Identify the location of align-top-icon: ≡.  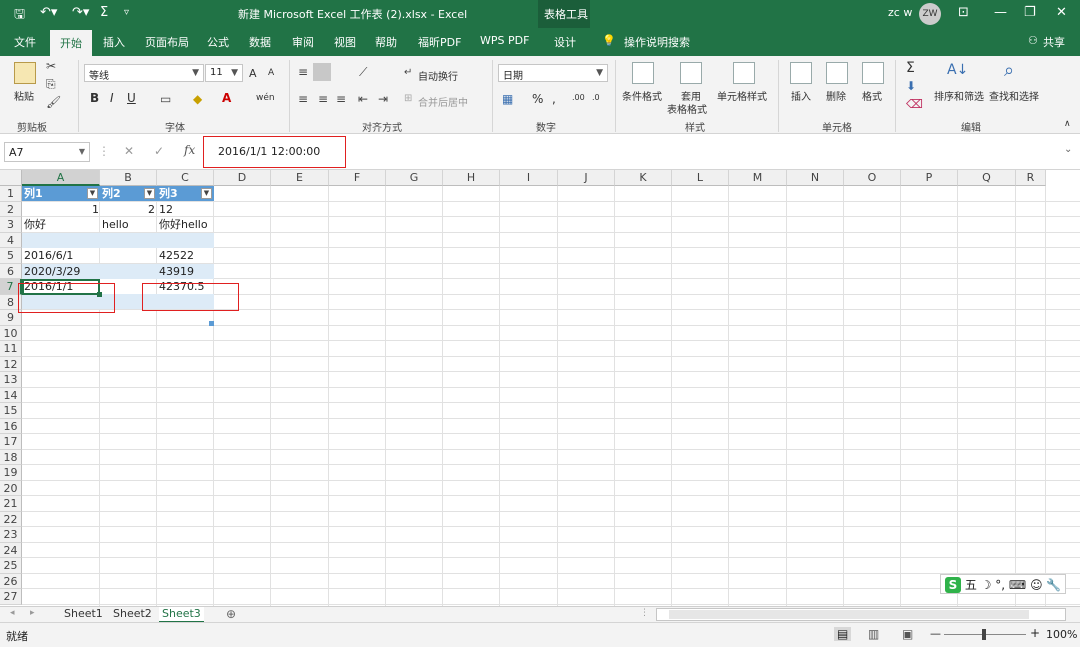
(303, 72).